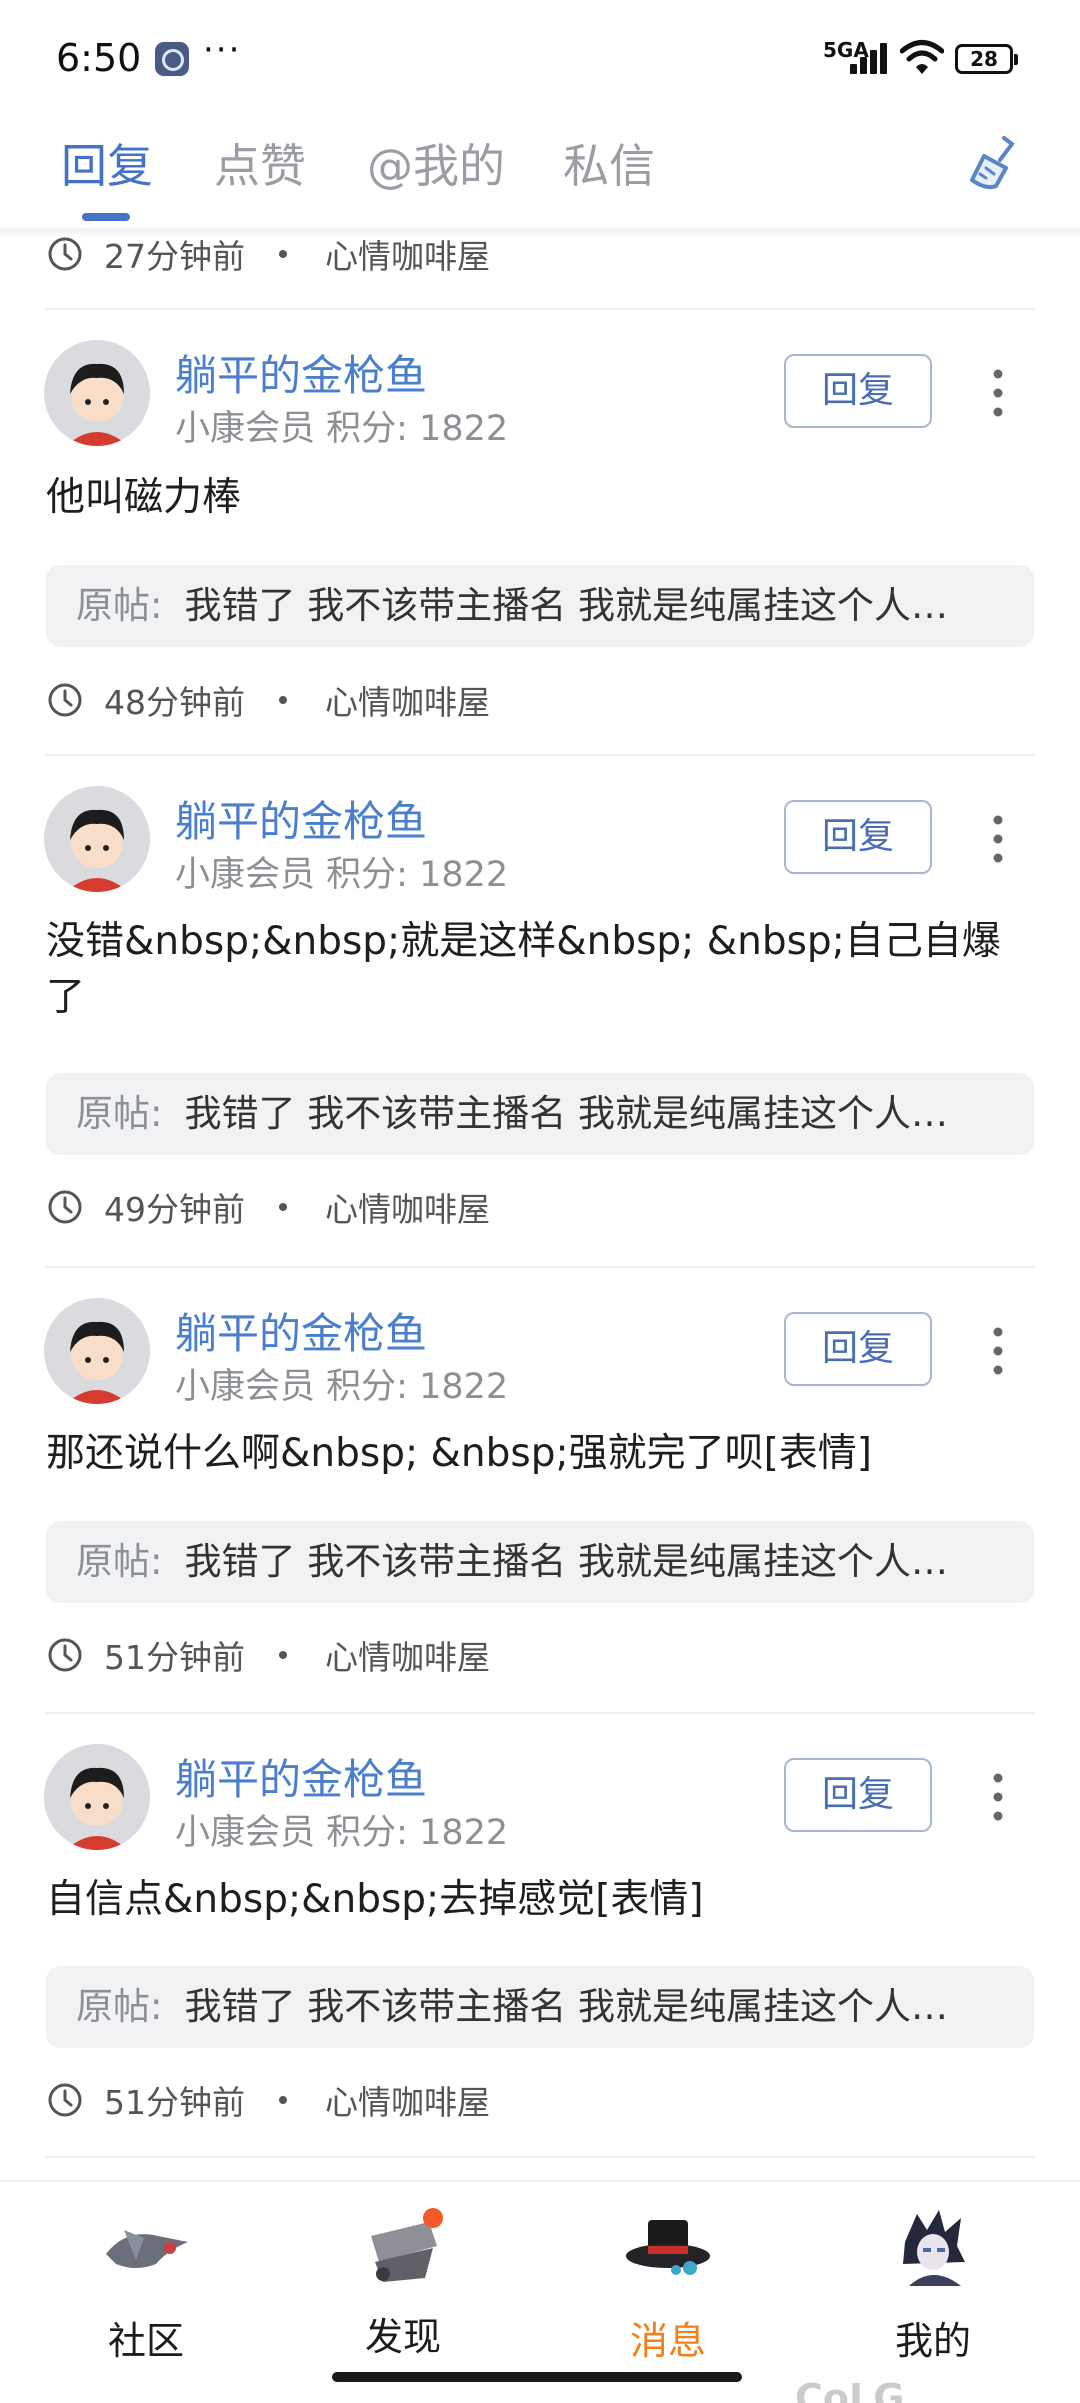  I want to click on wifi-icon, so click(922, 57).